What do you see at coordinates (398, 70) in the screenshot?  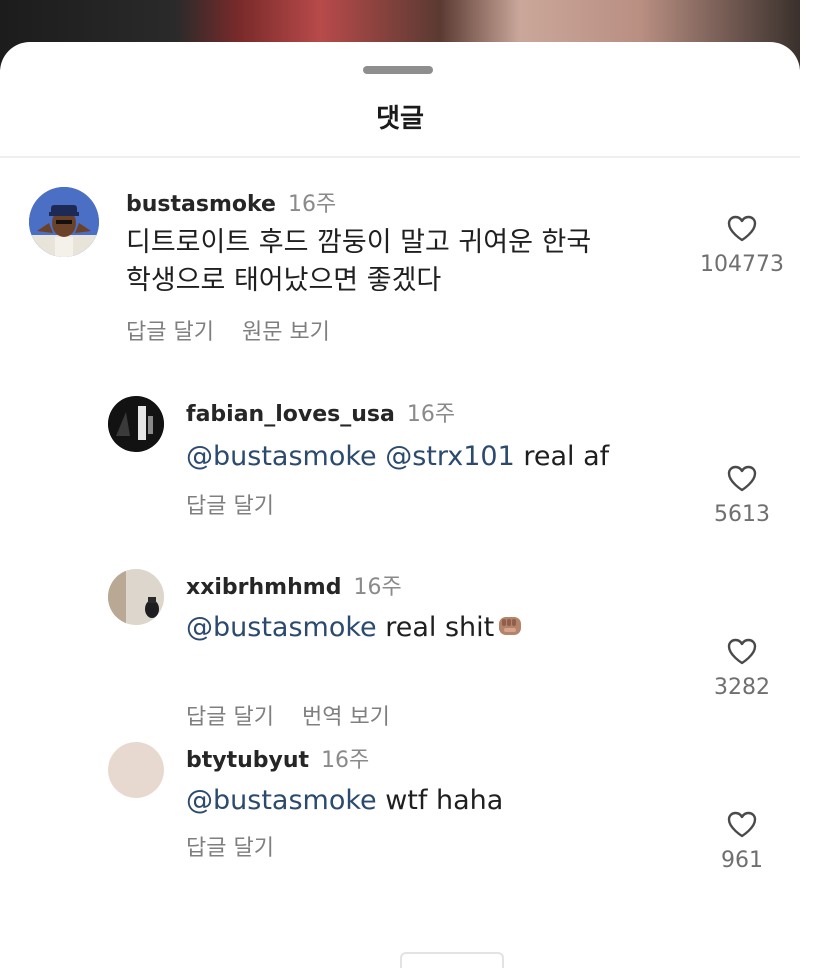 I see `sheet-drag-handle` at bounding box center [398, 70].